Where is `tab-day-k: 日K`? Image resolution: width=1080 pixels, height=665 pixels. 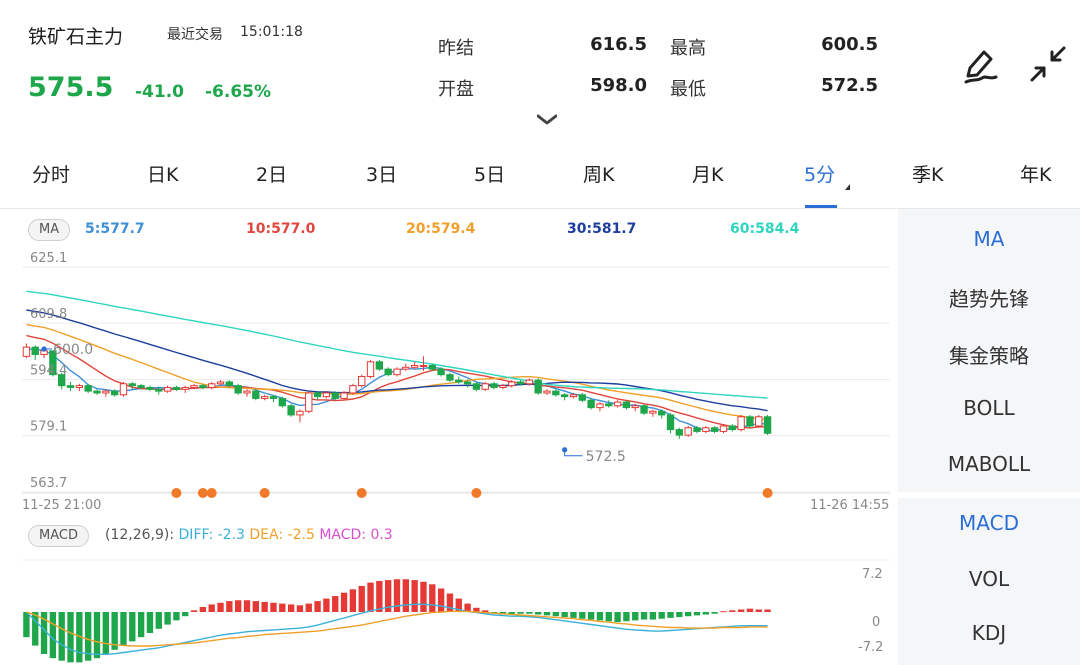
tab-day-k: 日K is located at coordinates (162, 173).